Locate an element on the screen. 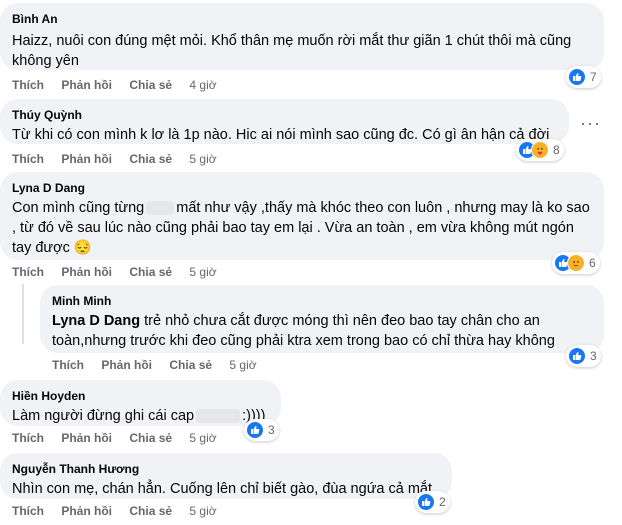 The image size is (622, 525). reaction-summary: 8 is located at coordinates (540, 150).